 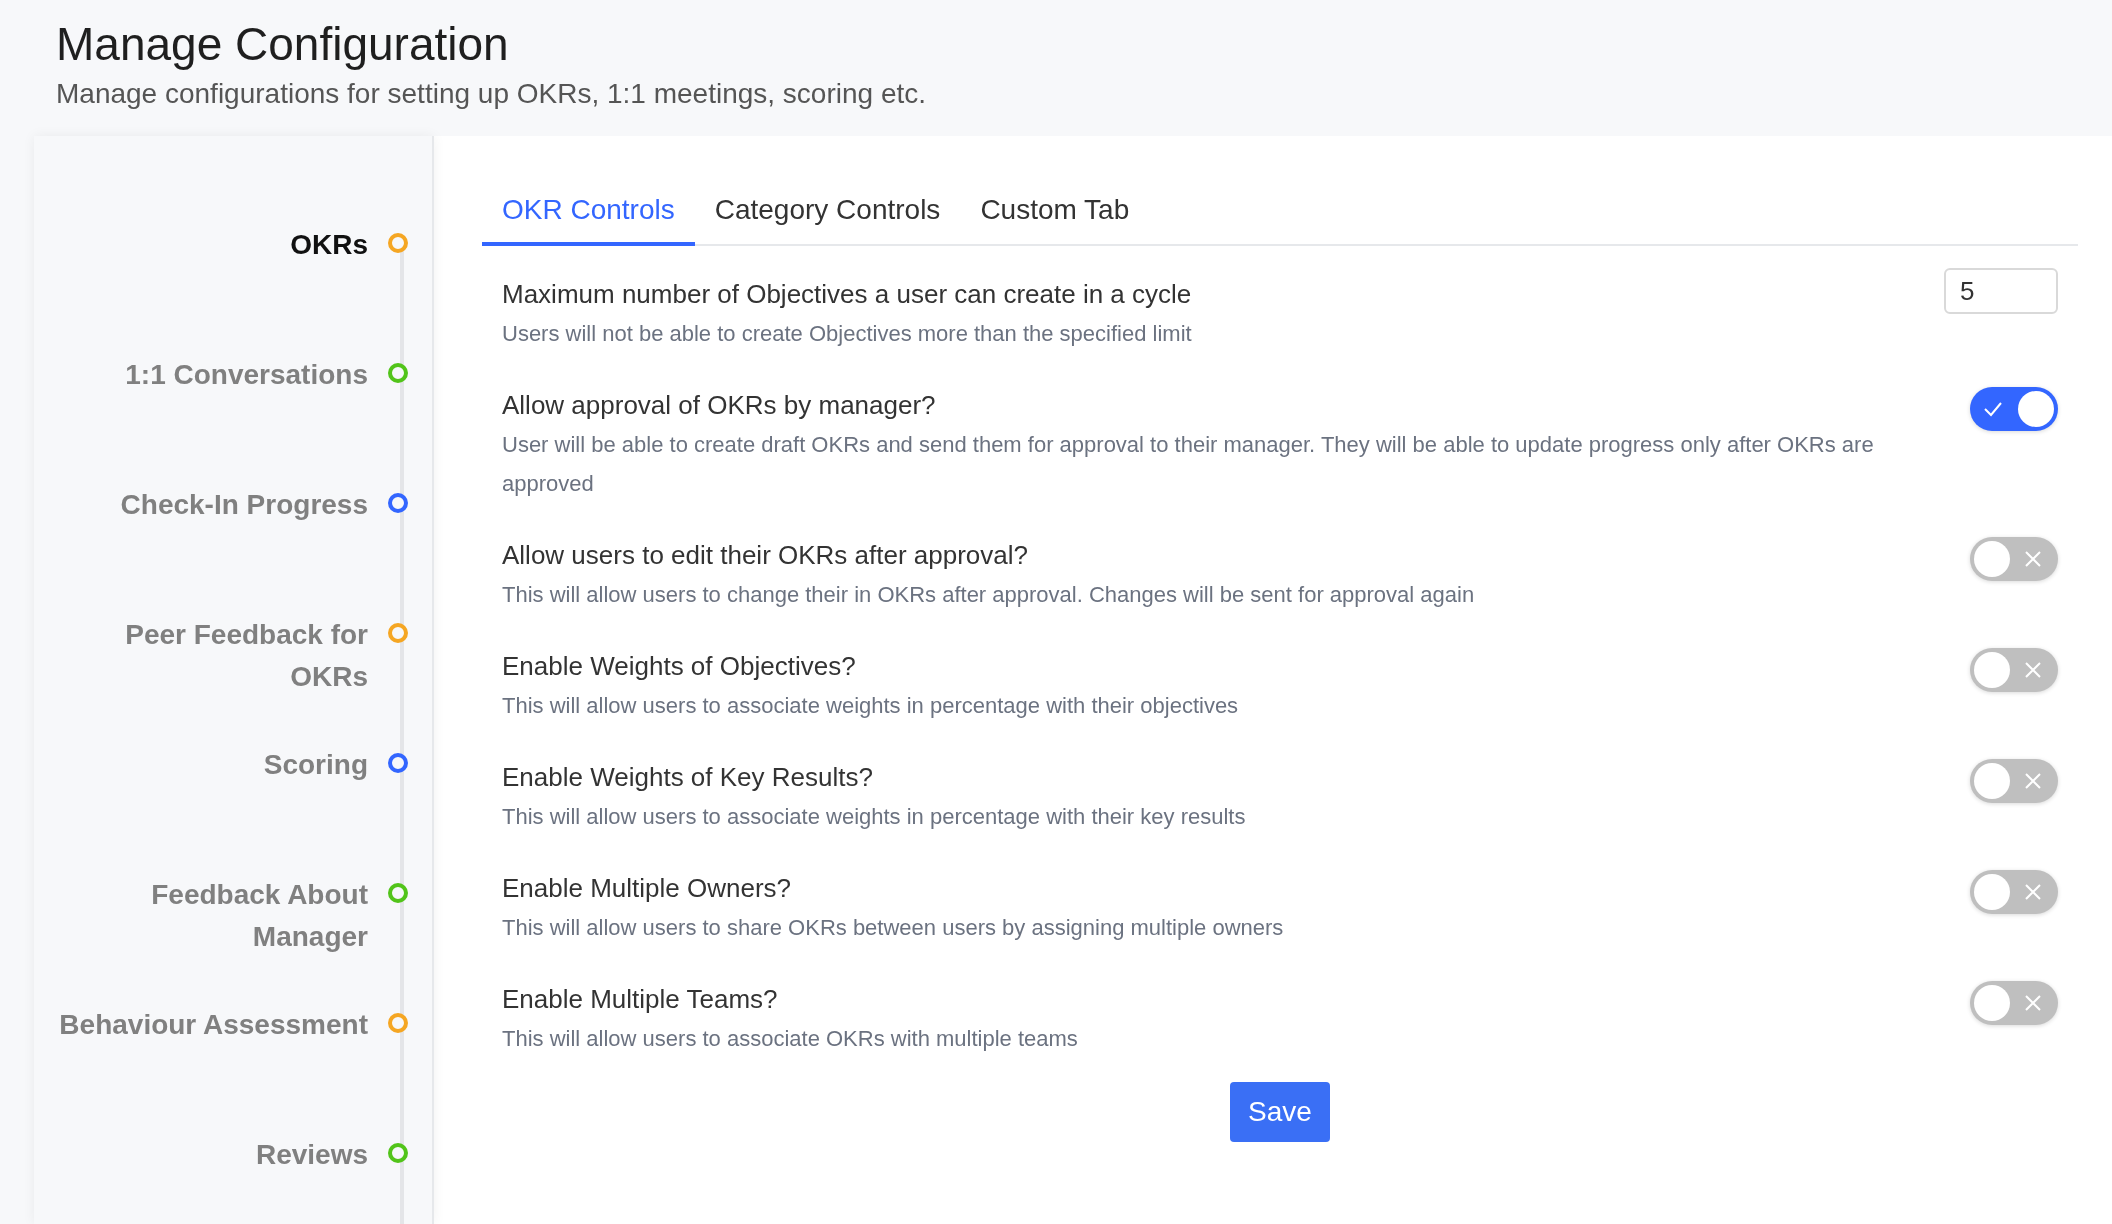 What do you see at coordinates (893, 928) in the screenshot?
I see `setting-description: This will allow users to share OKRs between users by assigning multiple owners` at bounding box center [893, 928].